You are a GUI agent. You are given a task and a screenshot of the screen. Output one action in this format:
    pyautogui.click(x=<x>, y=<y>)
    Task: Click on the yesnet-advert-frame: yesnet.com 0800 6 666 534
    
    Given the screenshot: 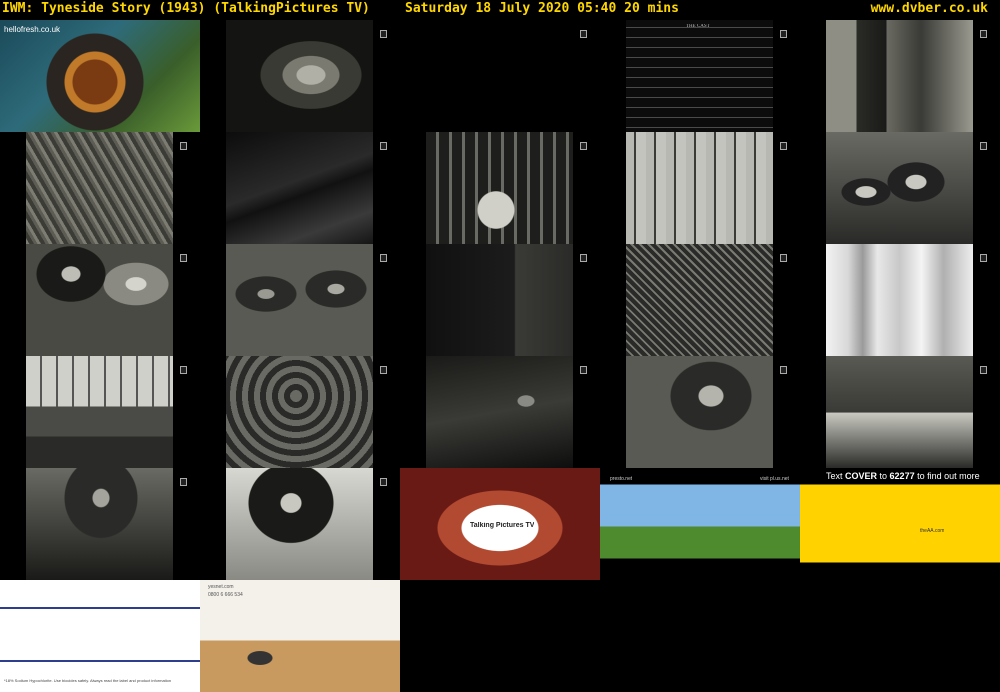 What is the action you would take?
    pyautogui.click(x=300, y=636)
    